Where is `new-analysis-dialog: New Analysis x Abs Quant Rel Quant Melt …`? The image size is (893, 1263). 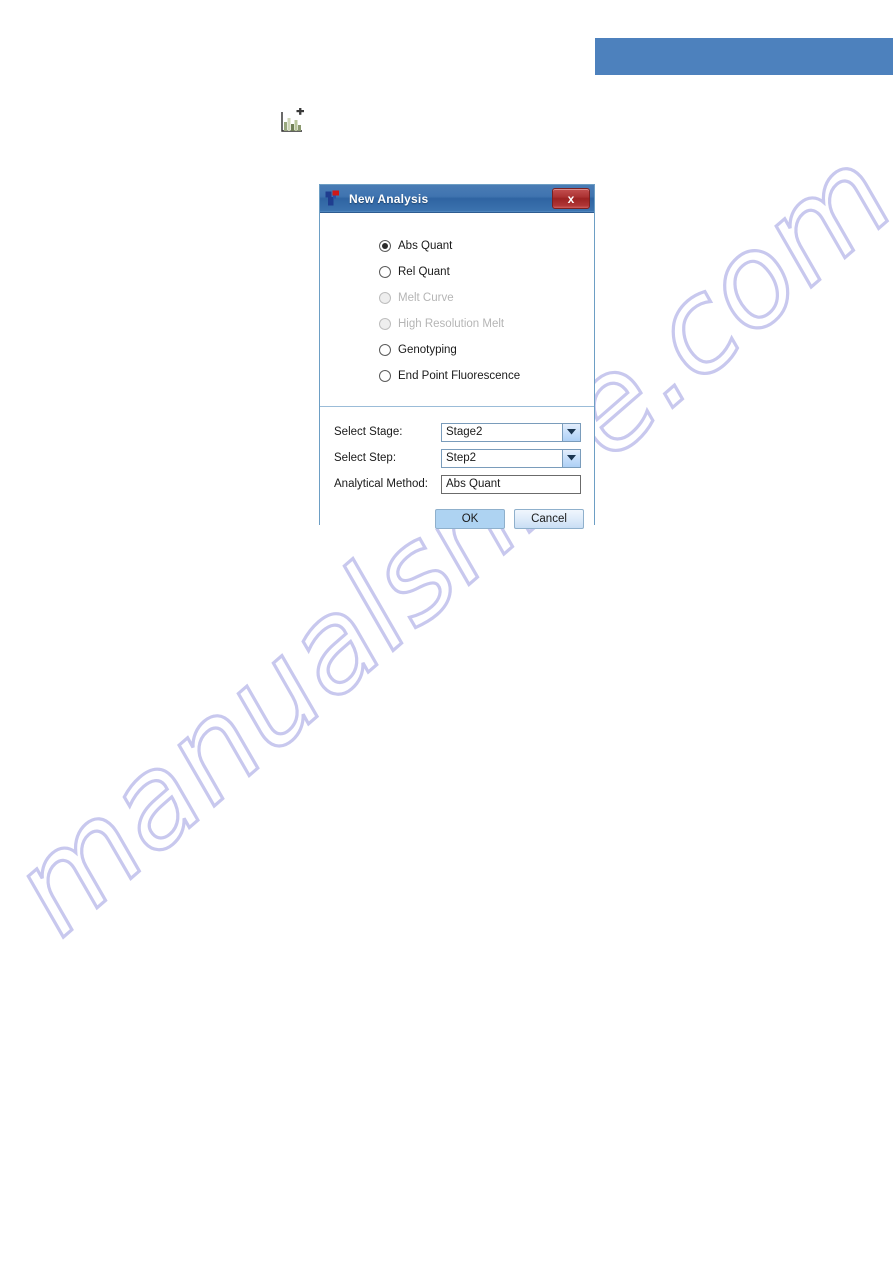
new-analysis-dialog: New Analysis x Abs Quant Rel Quant Melt … is located at coordinates (457, 356).